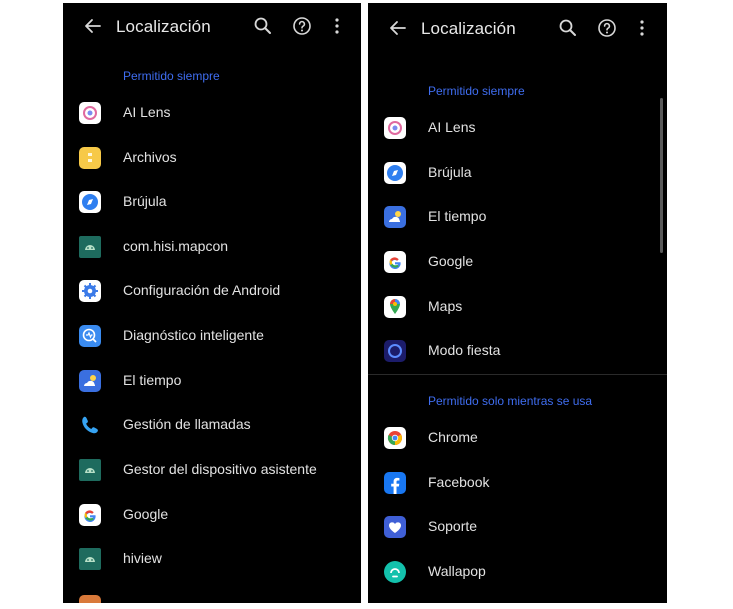 The width and height of the screenshot is (733, 609). I want to click on app-row-gestor-dispositivo: Gestor del dispositivo asistente, so click(212, 470).